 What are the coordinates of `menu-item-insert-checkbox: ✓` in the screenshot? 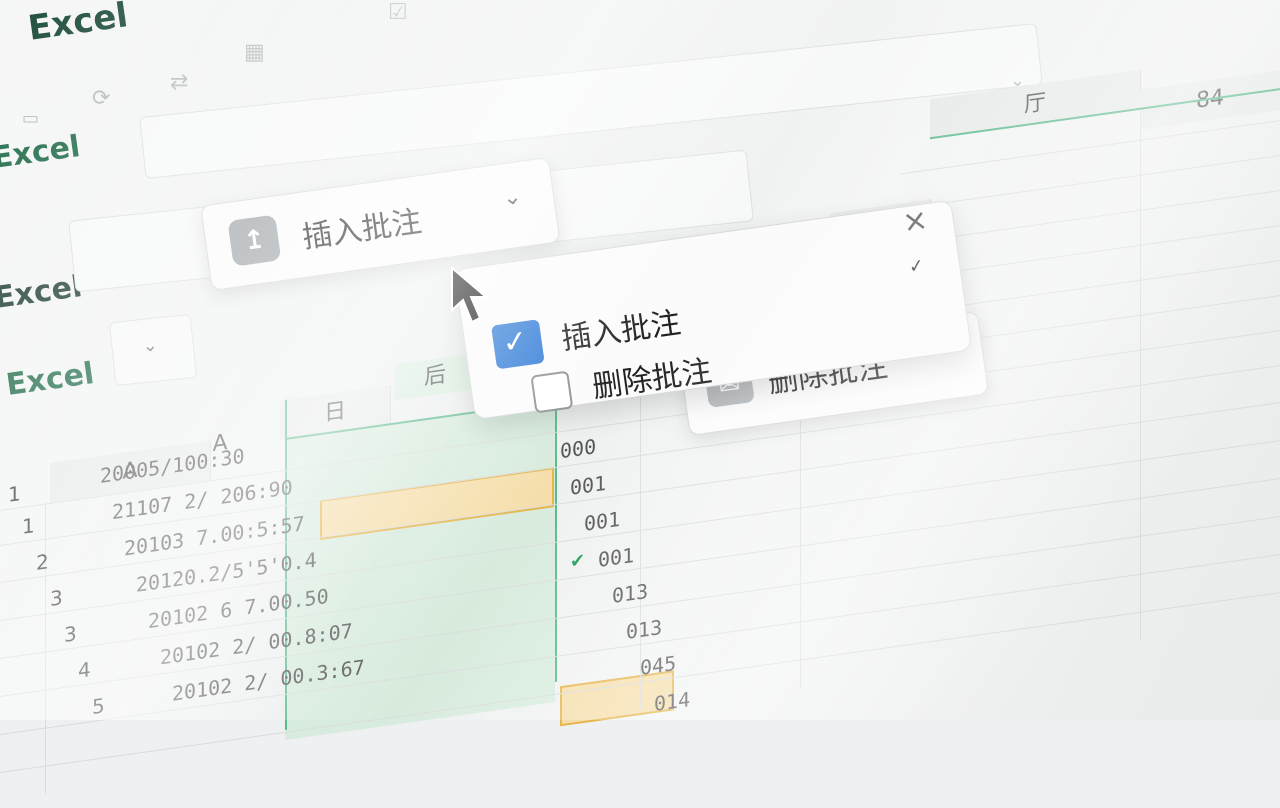 It's located at (518, 344).